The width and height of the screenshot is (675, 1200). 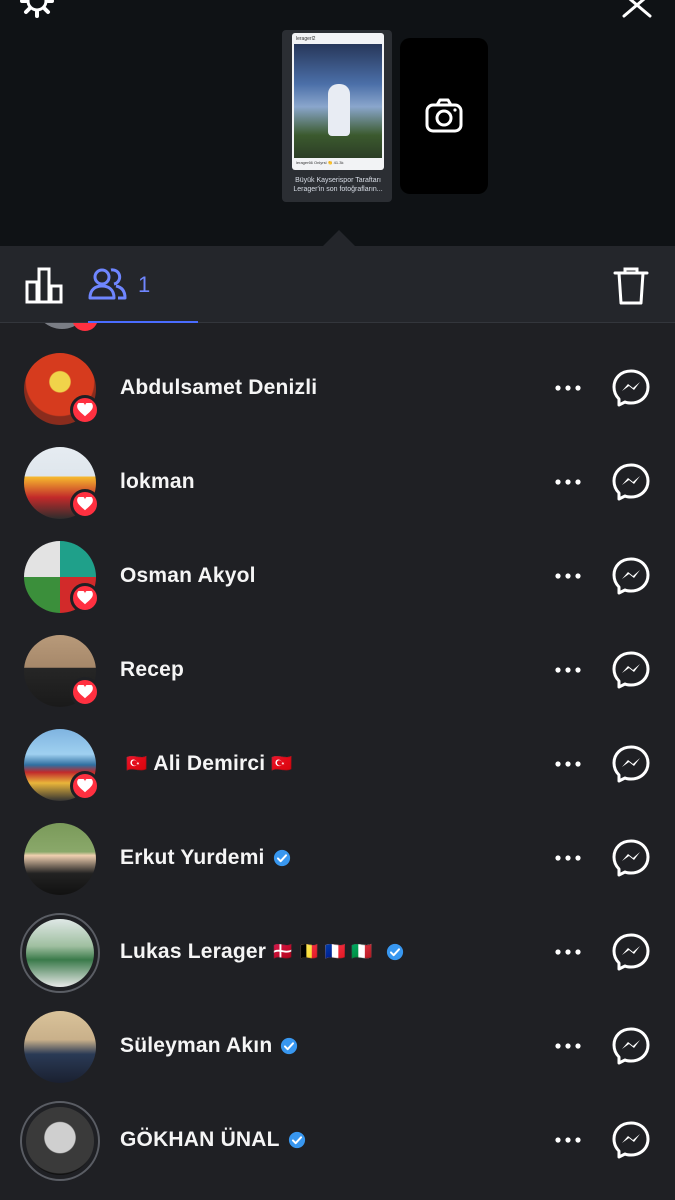 I want to click on viewer-name: Süleyman Akın, so click(x=209, y=1046).